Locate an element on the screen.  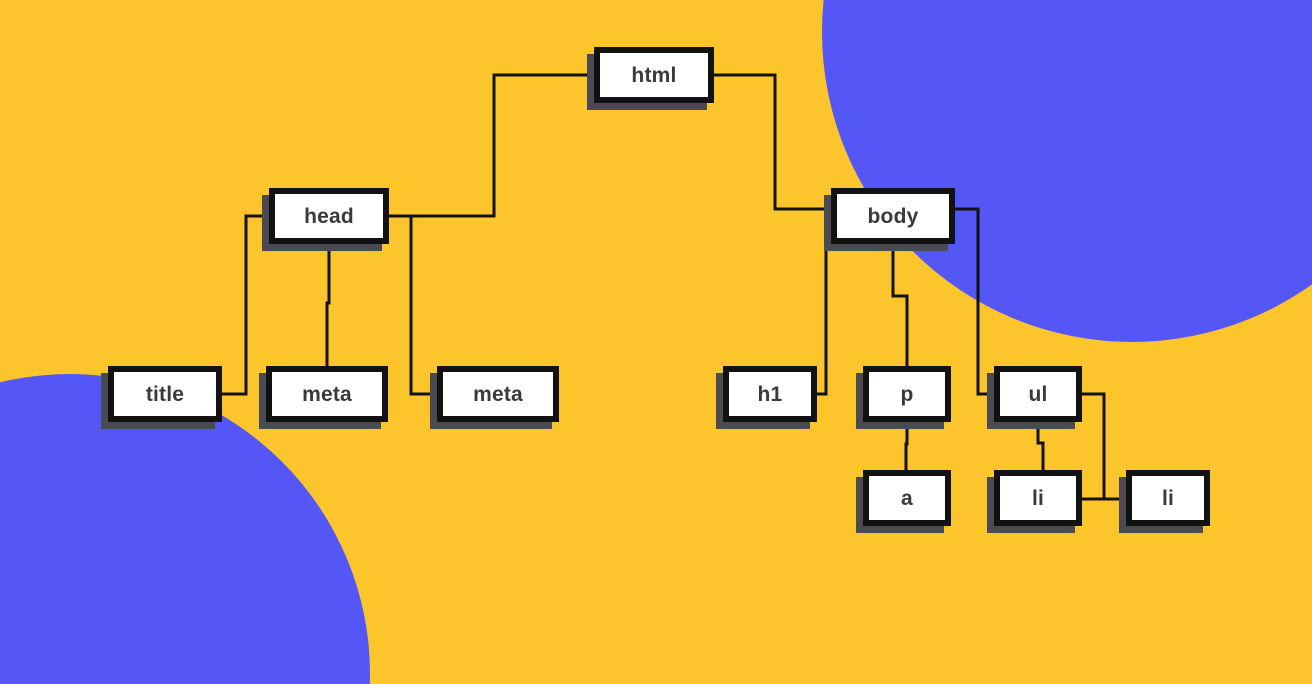
node-head: head is located at coordinates (329, 216).